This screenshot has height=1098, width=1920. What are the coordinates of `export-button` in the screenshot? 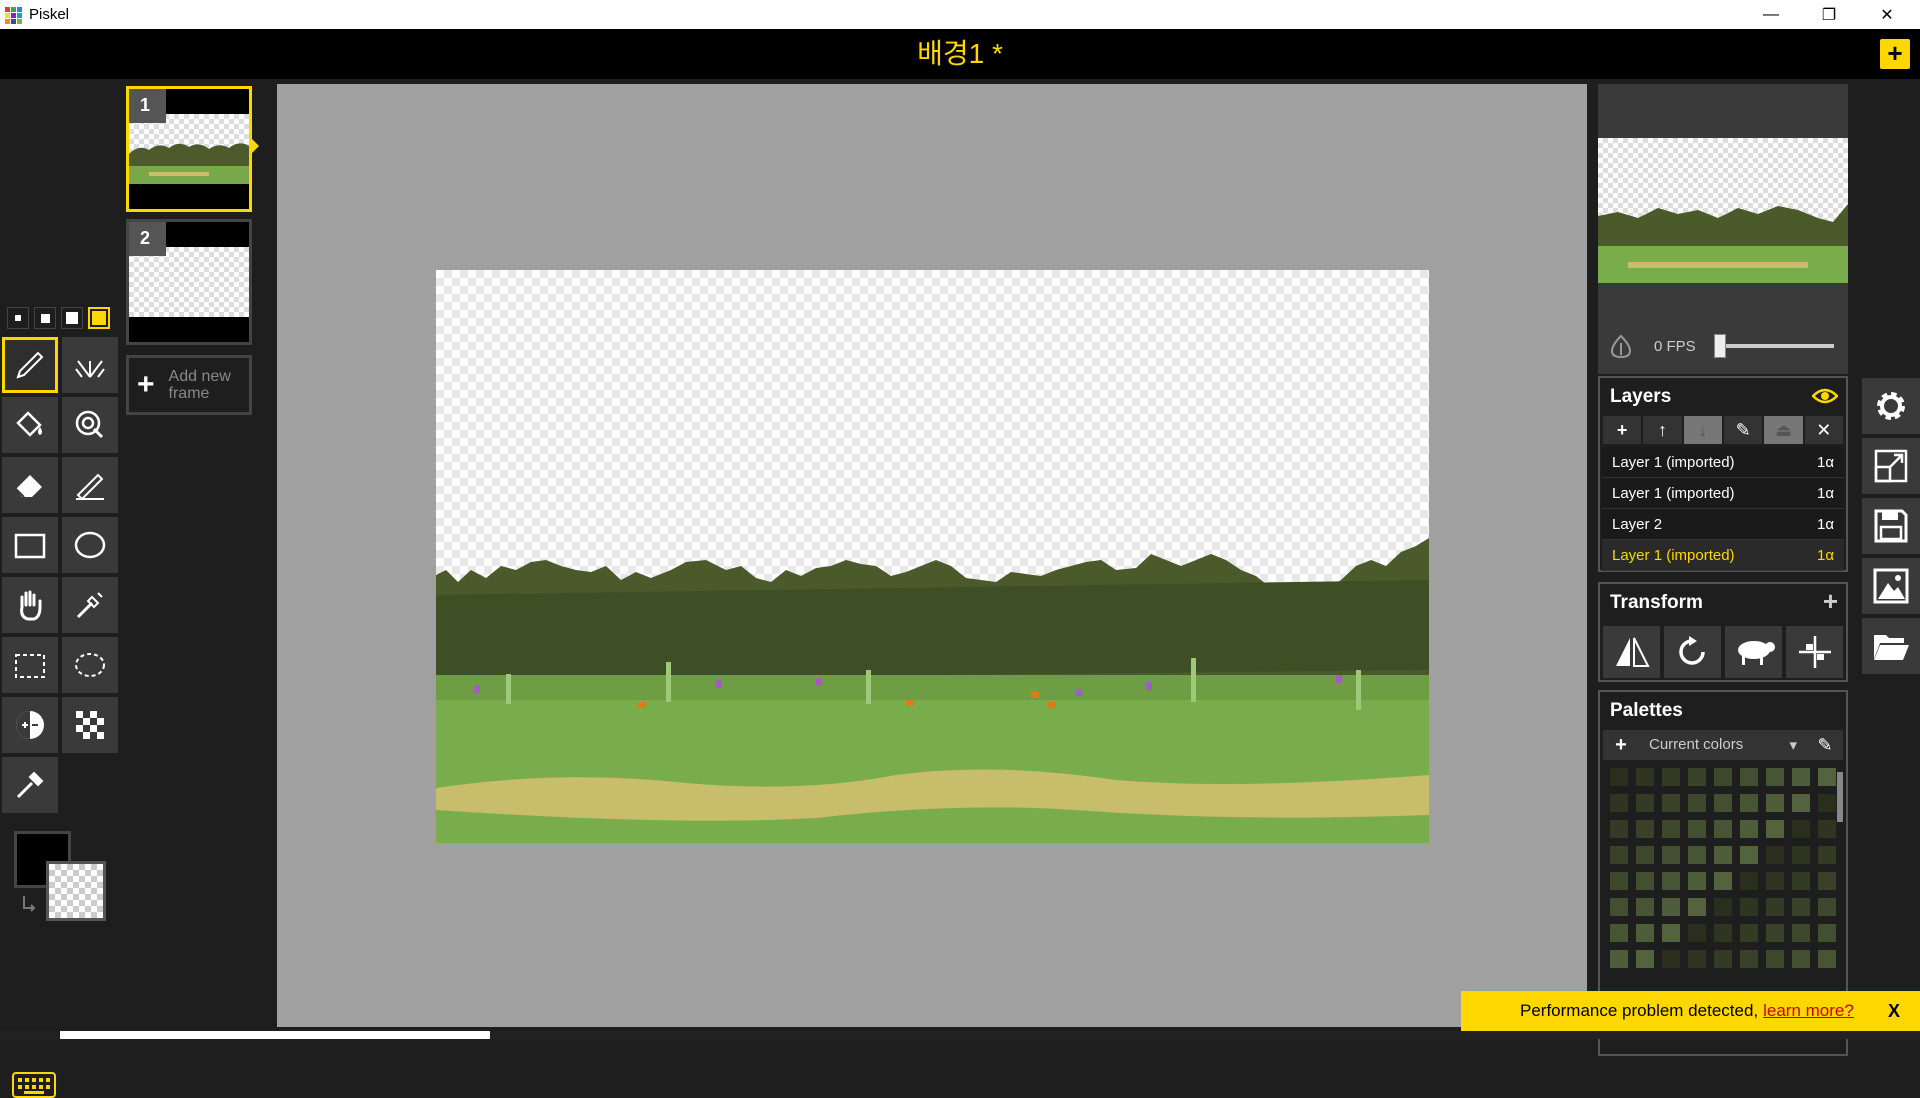 It's located at (1891, 586).